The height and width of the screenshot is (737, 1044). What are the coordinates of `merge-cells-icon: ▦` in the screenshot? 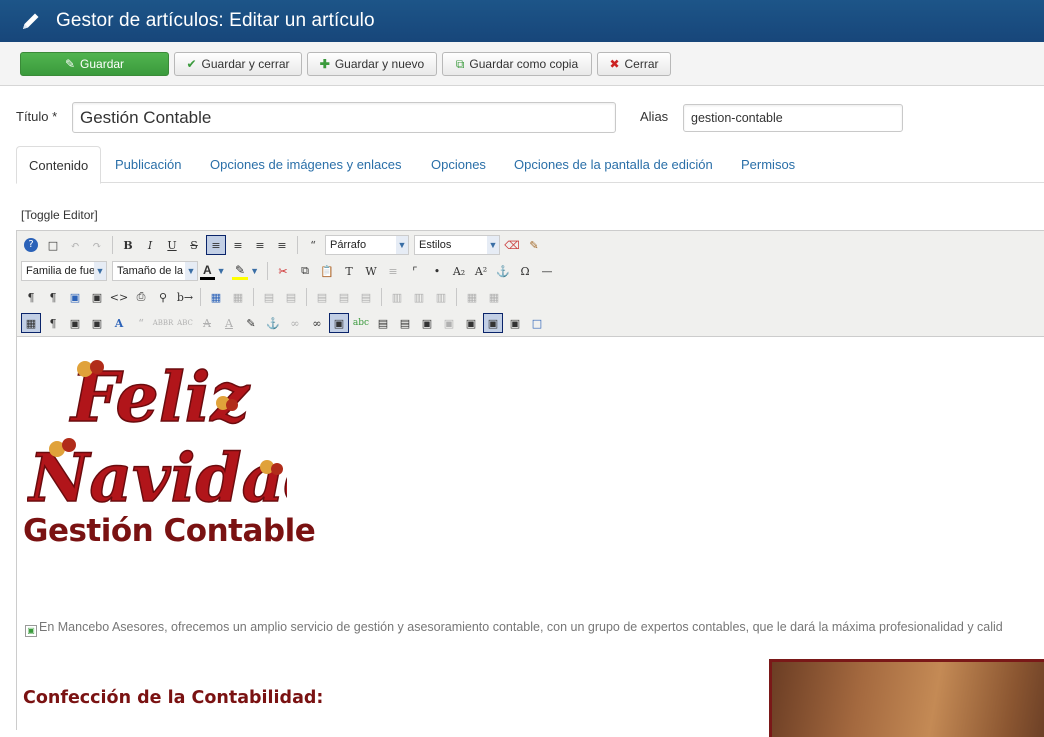 It's located at (494, 297).